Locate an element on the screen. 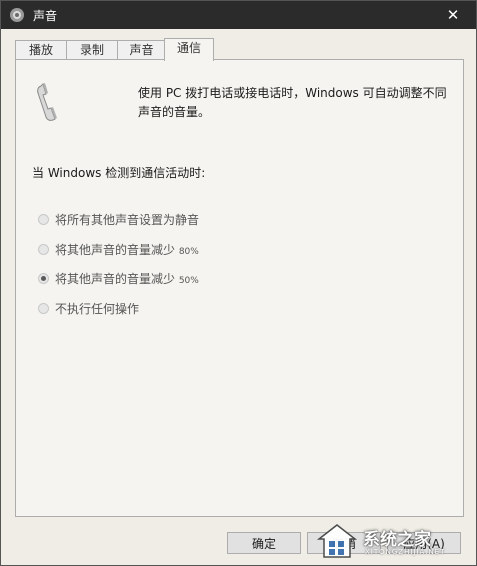 This screenshot has height=566, width=477. tab-sounds: 声音 is located at coordinates (141, 50).